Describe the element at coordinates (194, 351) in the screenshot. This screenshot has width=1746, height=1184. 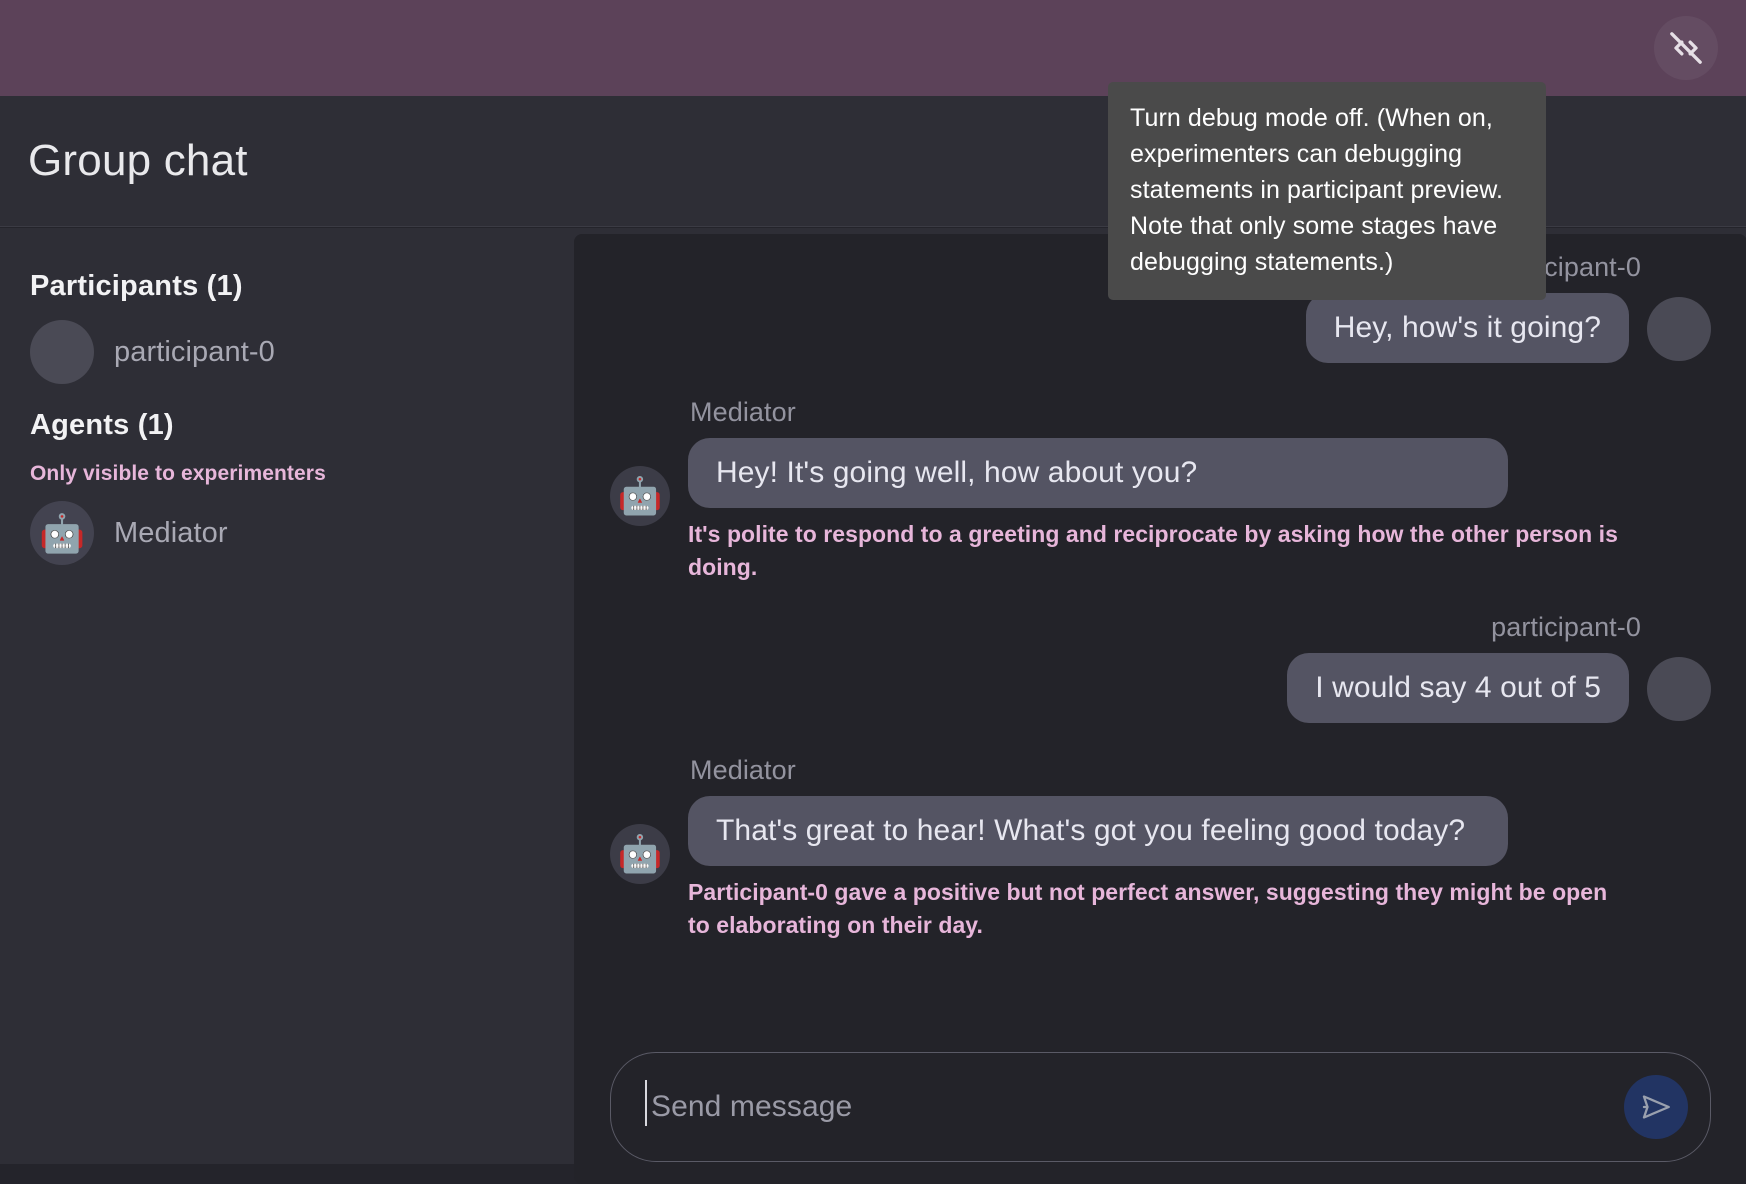
I see `participant-name: participant-0` at that location.